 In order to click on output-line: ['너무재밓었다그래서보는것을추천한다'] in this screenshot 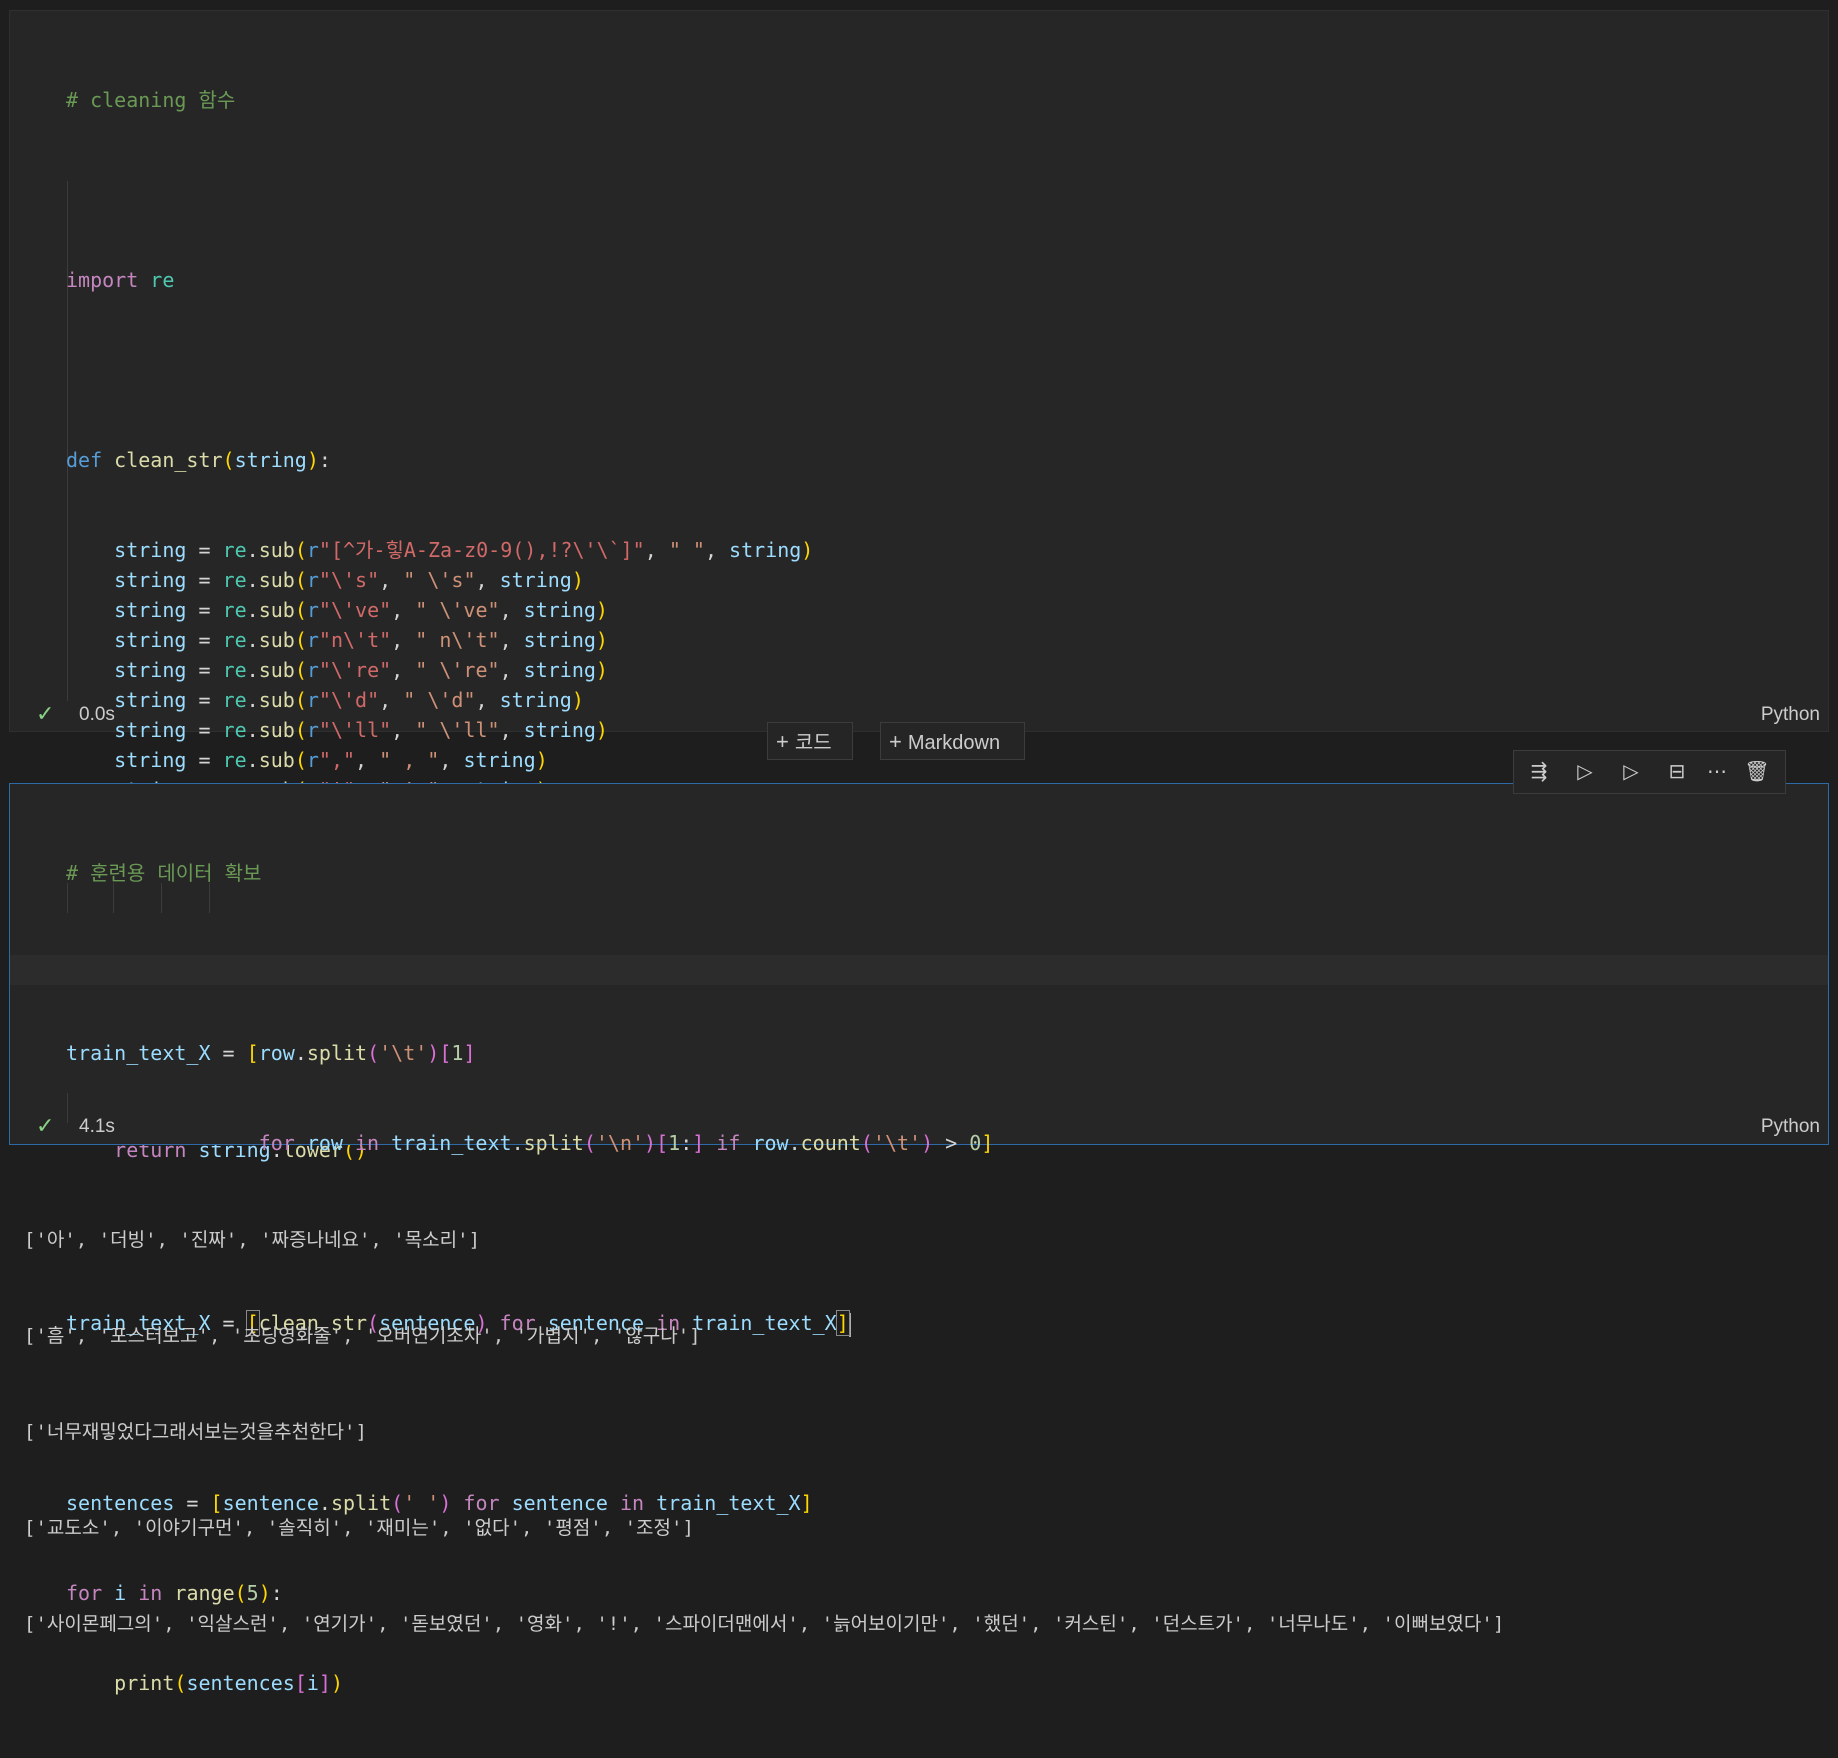, I will do `click(195, 1432)`.